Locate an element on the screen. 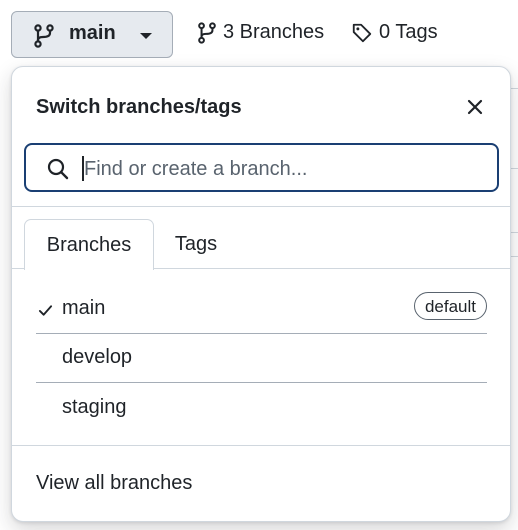 Image resolution: width=518 pixels, height=530 pixels. tab-tags: Tags is located at coordinates (196, 244).